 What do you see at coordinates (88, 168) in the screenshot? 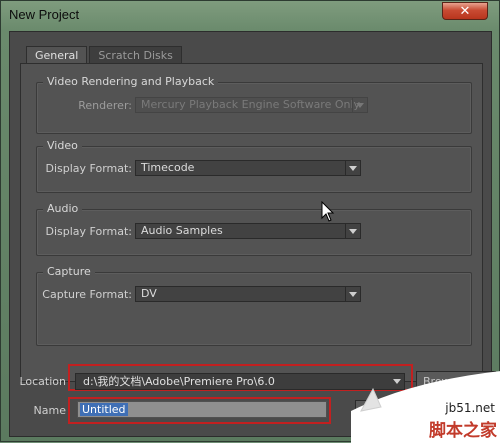
I see `video-display-format-label: Display Format:` at bounding box center [88, 168].